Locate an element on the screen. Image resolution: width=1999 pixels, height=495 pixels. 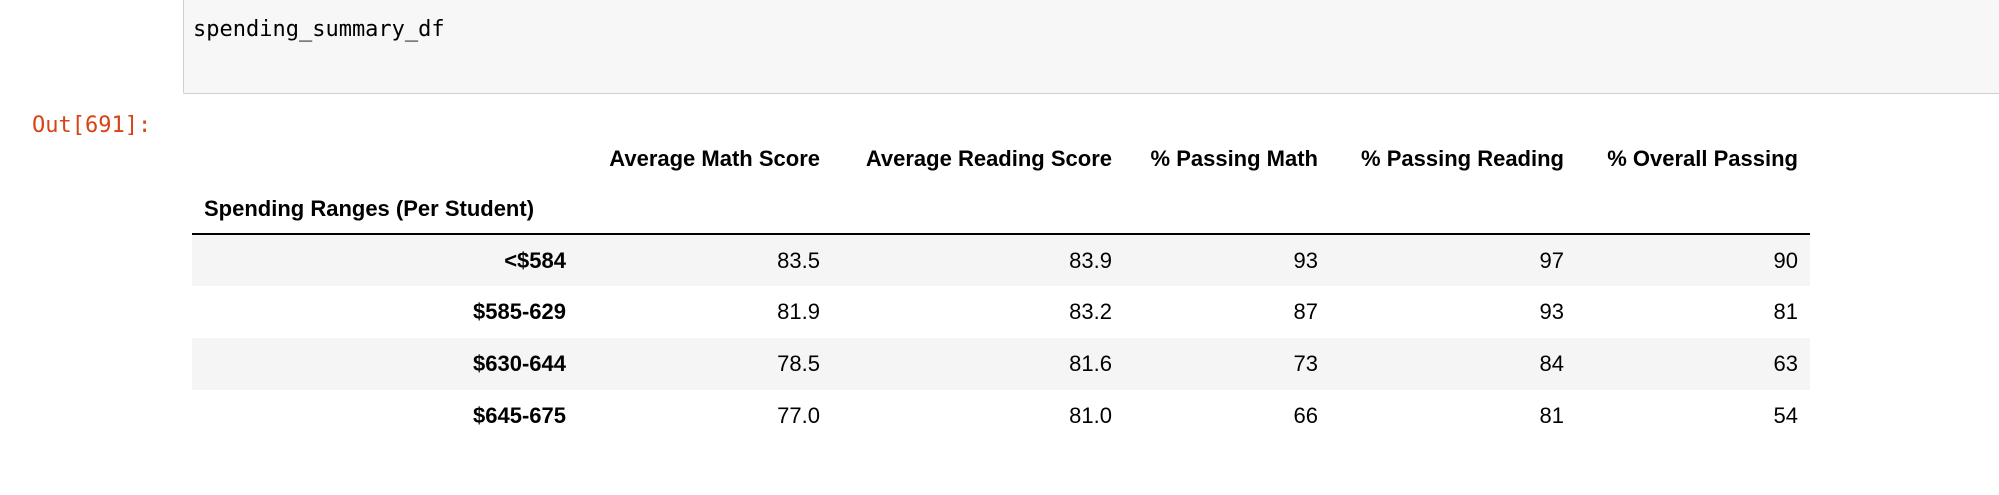
row-index-label: $645-675 is located at coordinates (519, 415).